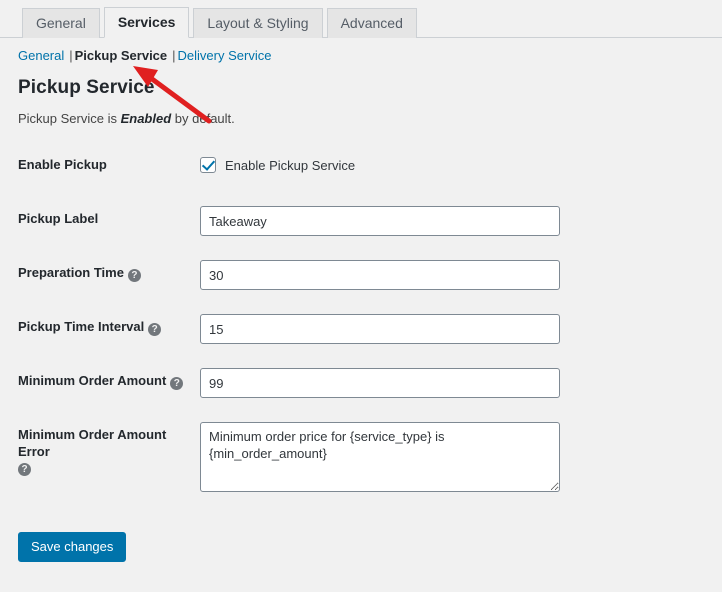 The width and height of the screenshot is (722, 592). I want to click on help-icon-preparation-time: ?, so click(134, 275).